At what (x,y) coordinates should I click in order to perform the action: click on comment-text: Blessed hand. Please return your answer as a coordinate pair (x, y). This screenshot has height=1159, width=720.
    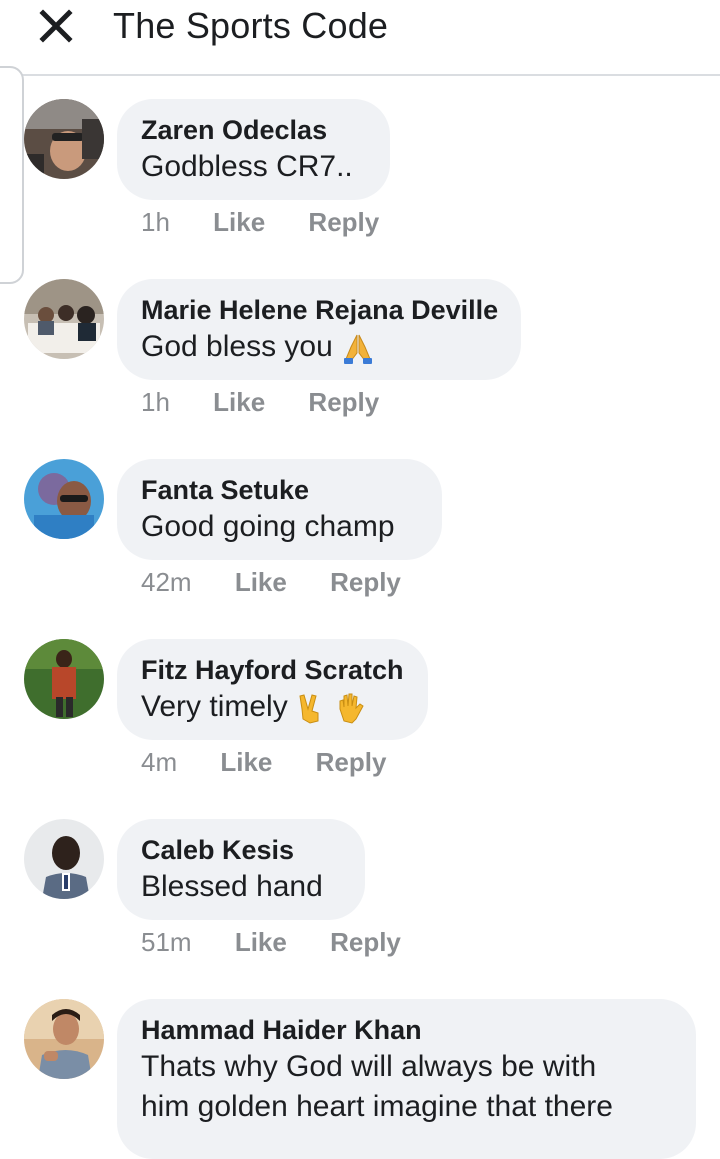
    Looking at the image, I should click on (232, 886).